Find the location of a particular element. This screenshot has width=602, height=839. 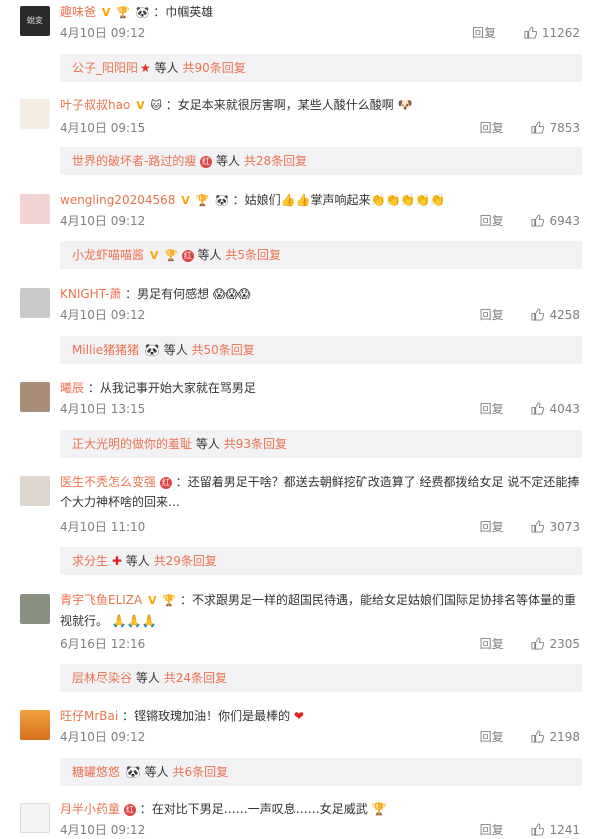

red-cross-icon: ✚ is located at coordinates (116, 561).